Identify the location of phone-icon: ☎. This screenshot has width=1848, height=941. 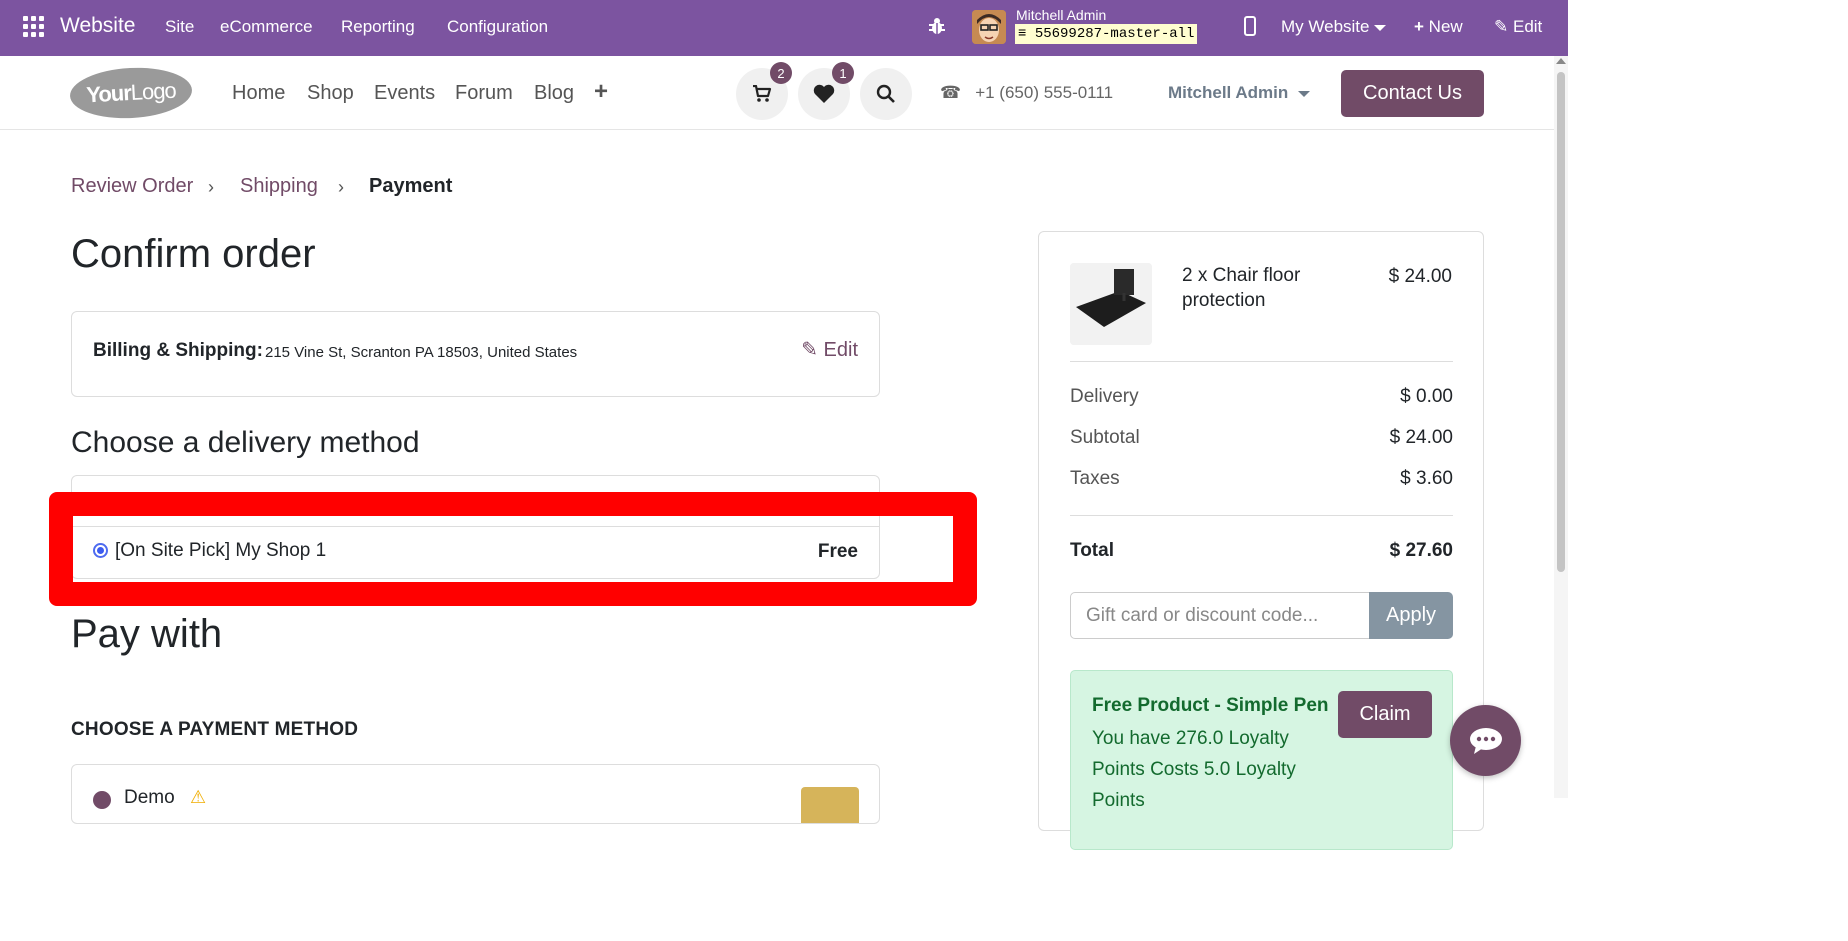
(951, 92).